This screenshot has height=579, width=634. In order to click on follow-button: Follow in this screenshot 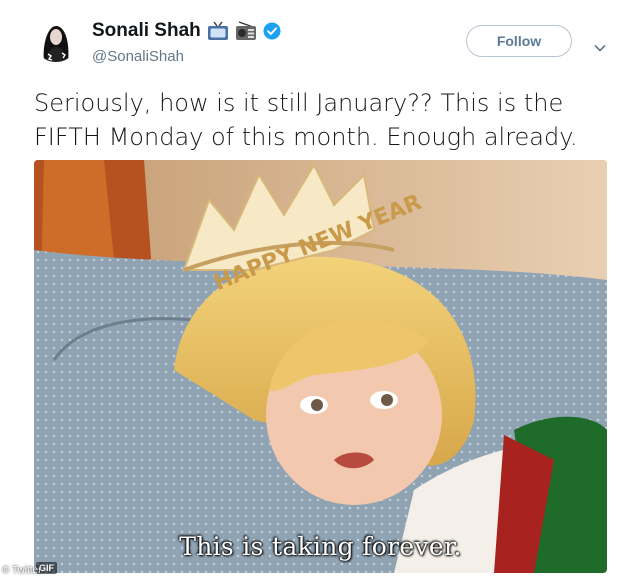, I will do `click(519, 41)`.